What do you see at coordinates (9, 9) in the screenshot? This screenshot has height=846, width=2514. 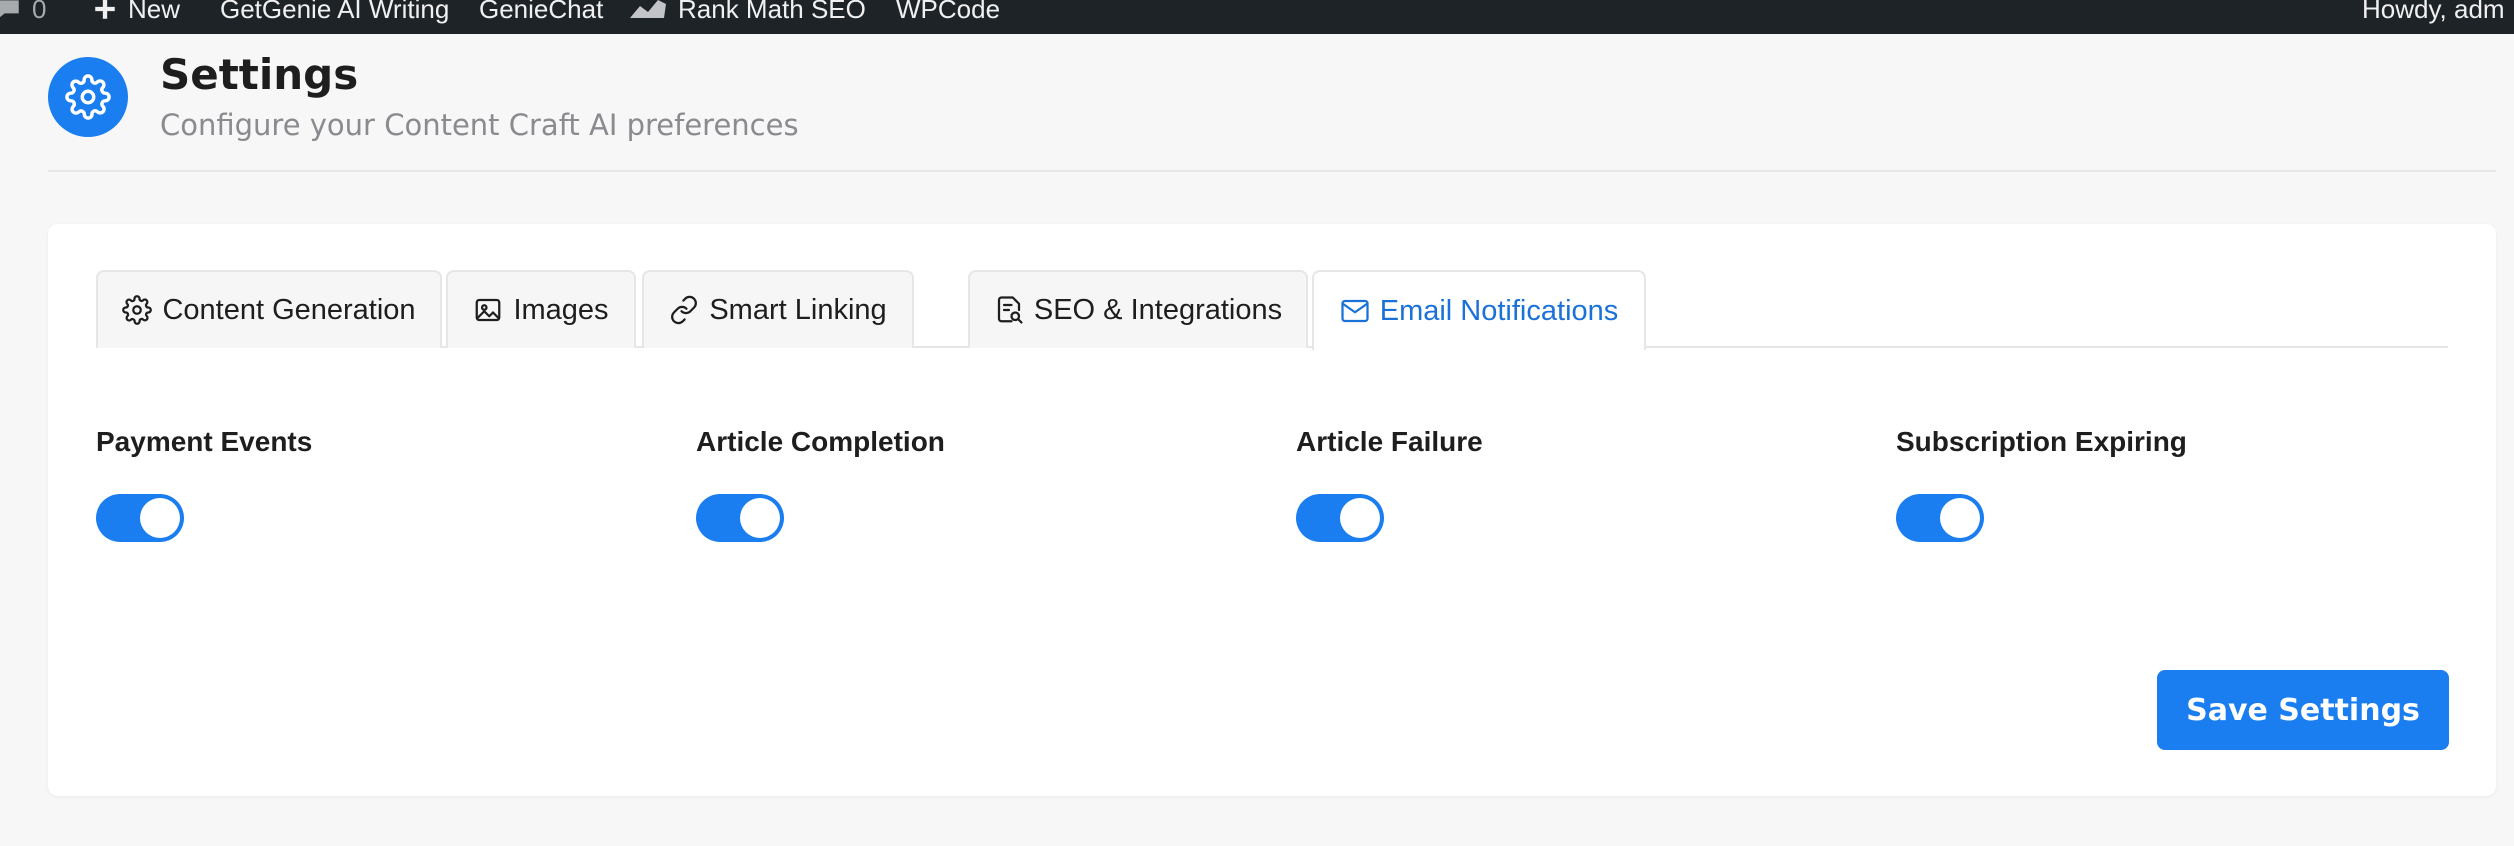 I see `comment-icon` at bounding box center [9, 9].